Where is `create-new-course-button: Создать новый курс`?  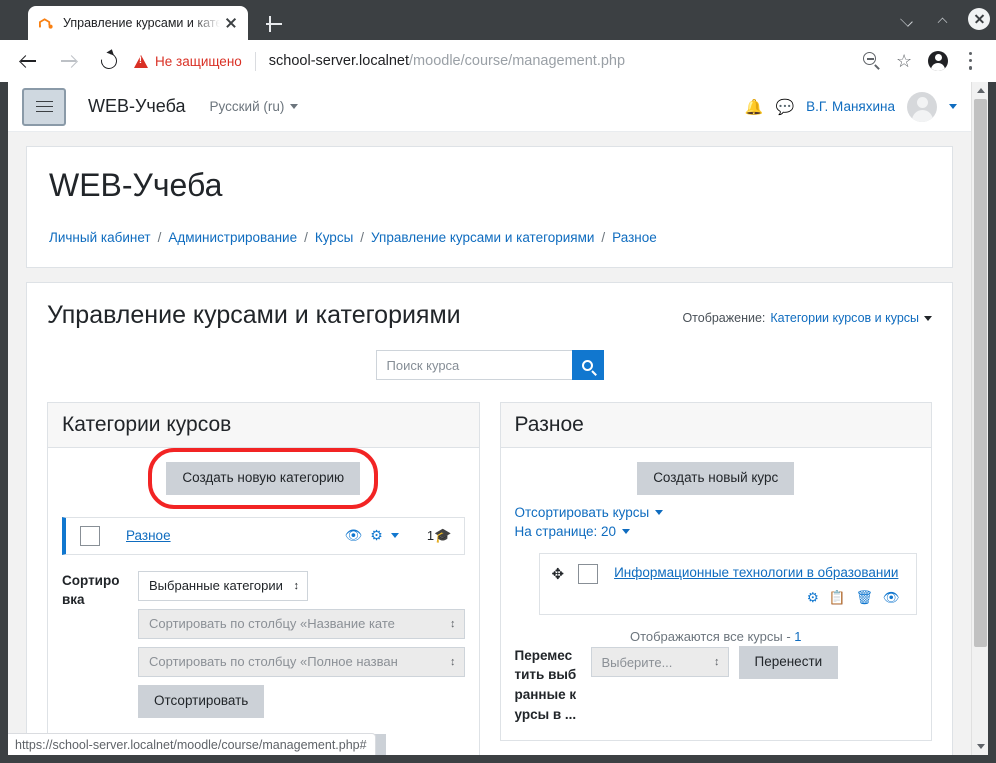
create-new-course-button: Создать новый курс is located at coordinates (716, 478).